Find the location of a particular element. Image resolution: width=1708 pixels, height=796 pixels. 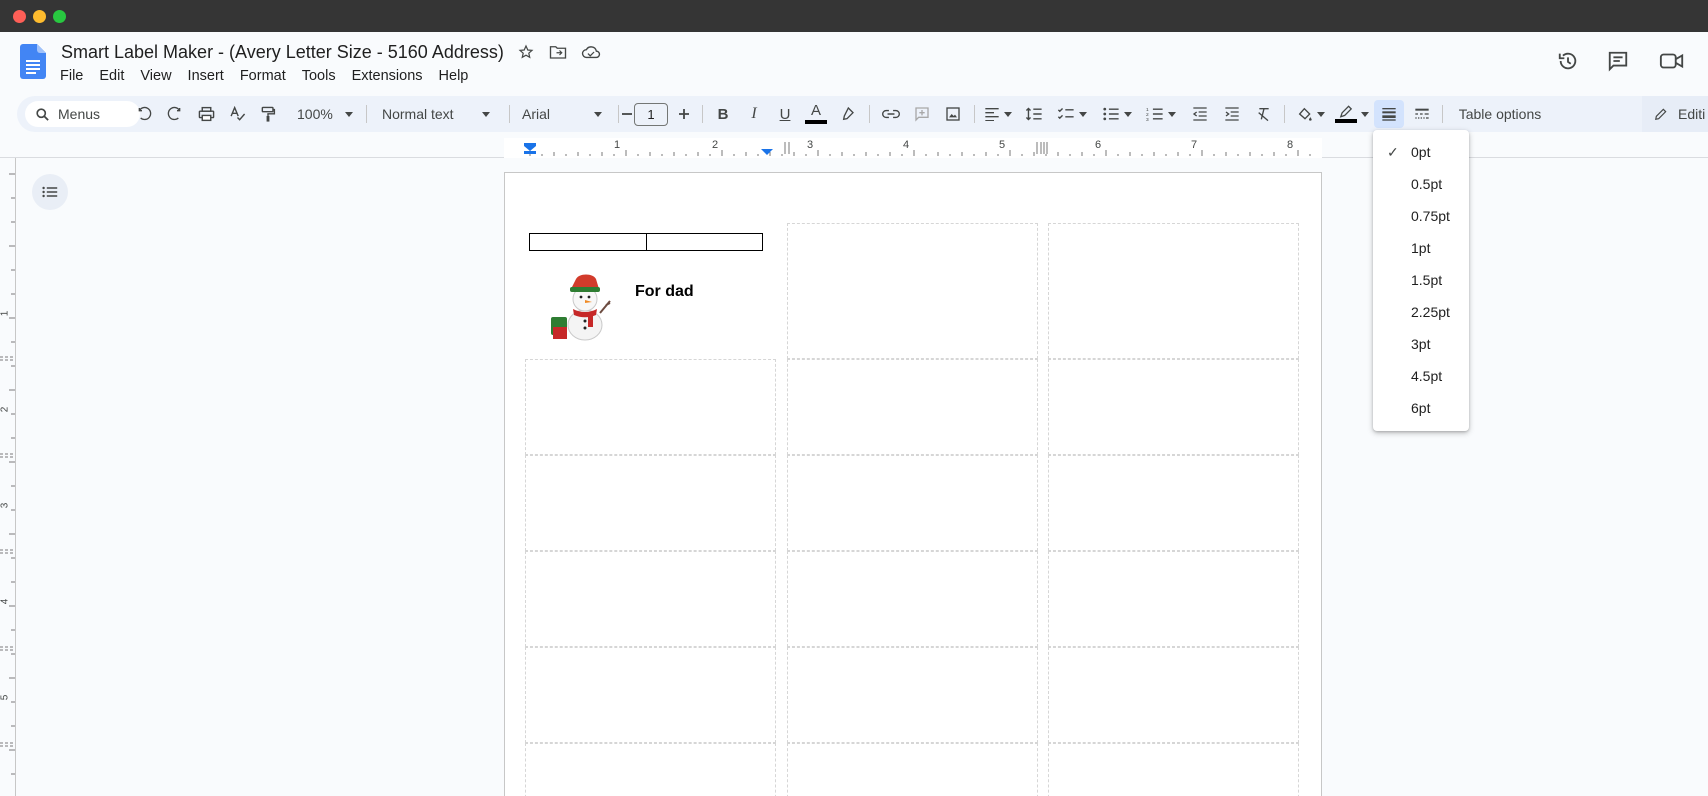

search-menus-label: Menus is located at coordinates (79, 114).